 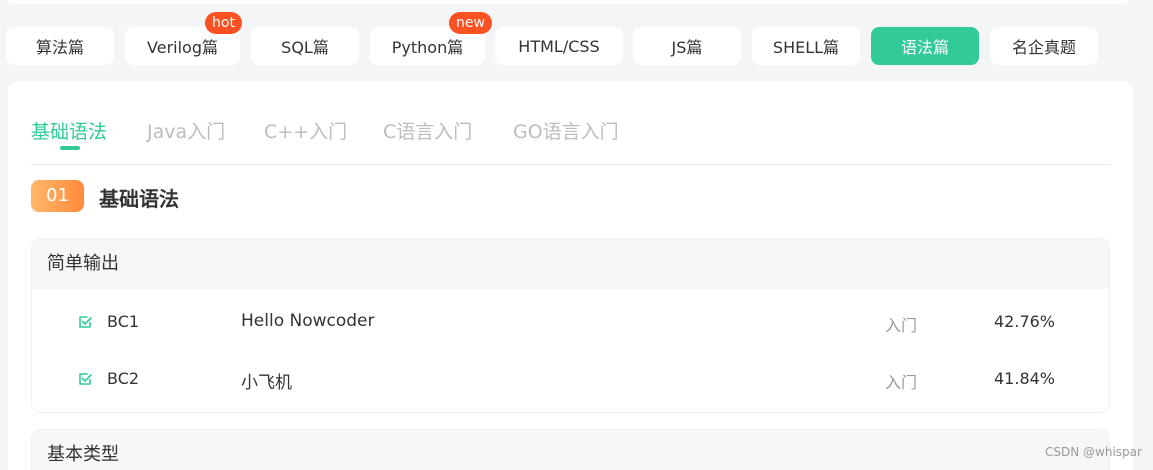 I want to click on category-company-questions: 名企真题, so click(x=1044, y=46).